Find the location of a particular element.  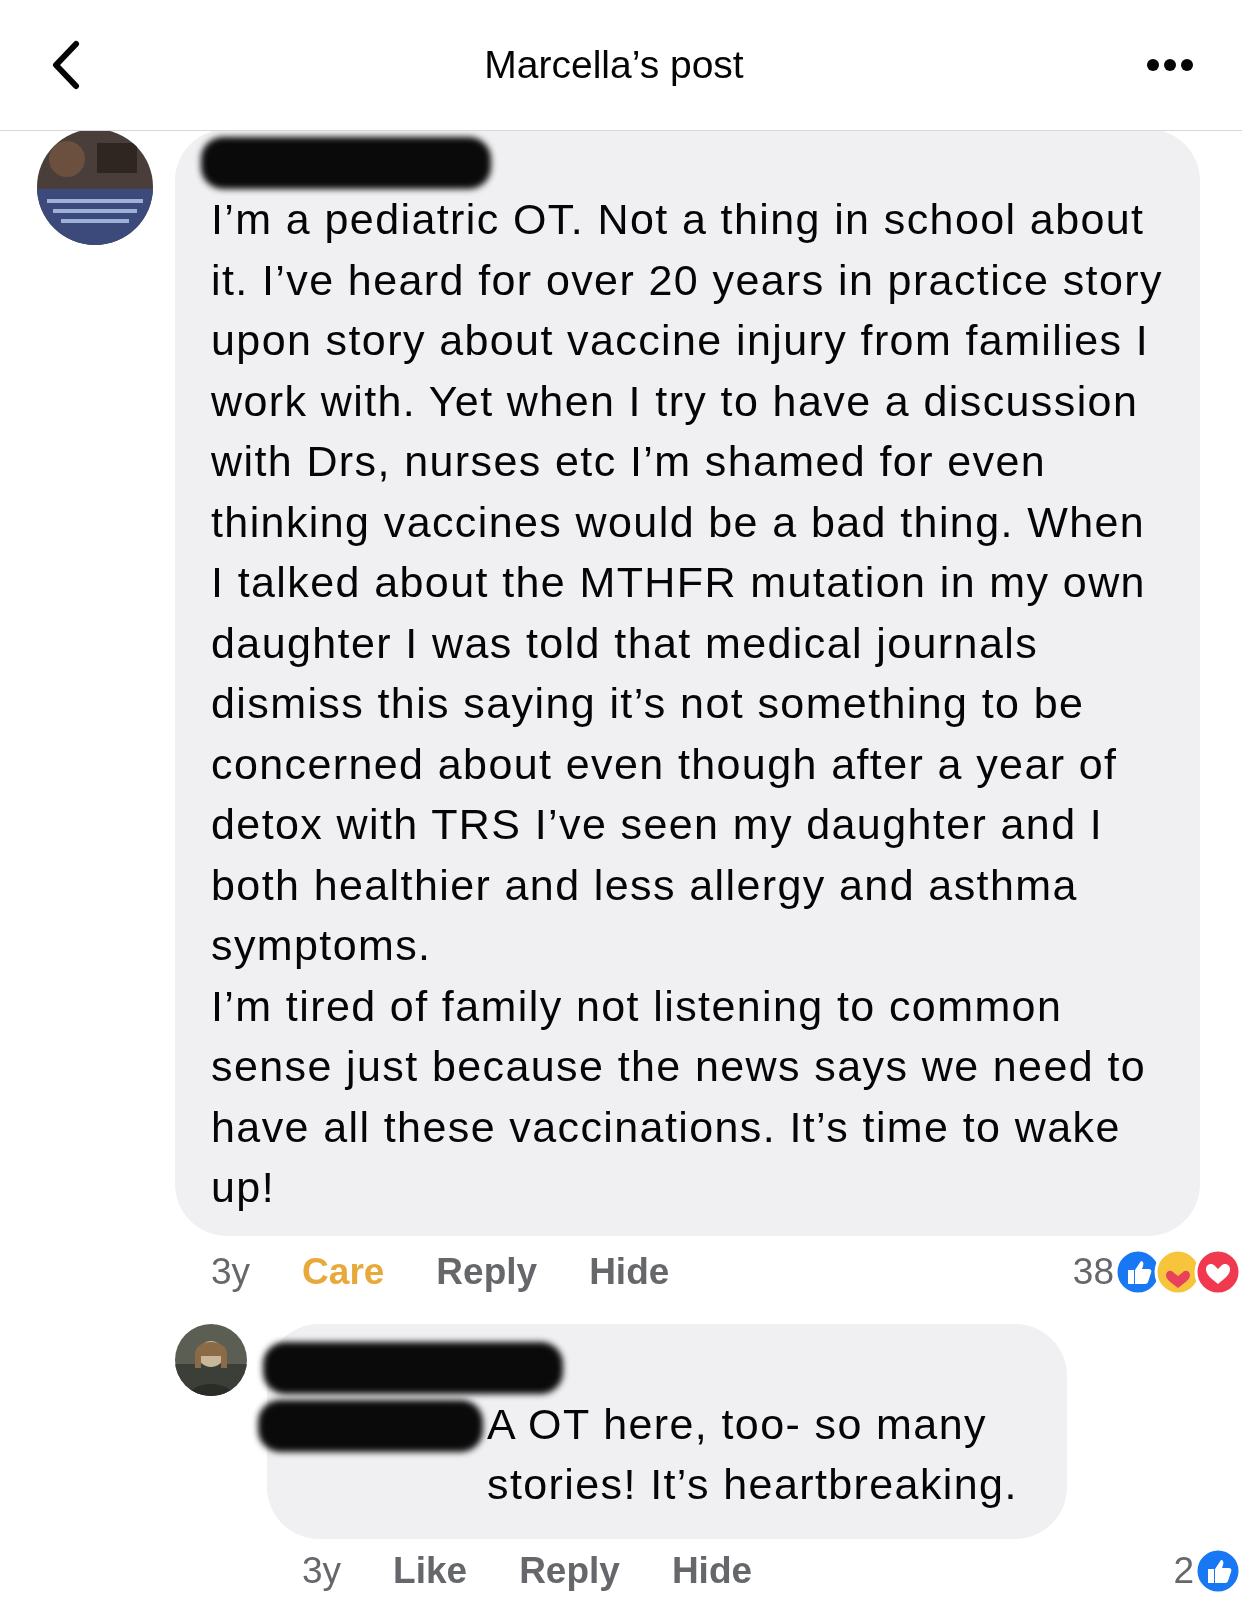

reaction-count: 38 is located at coordinates (1093, 1271).